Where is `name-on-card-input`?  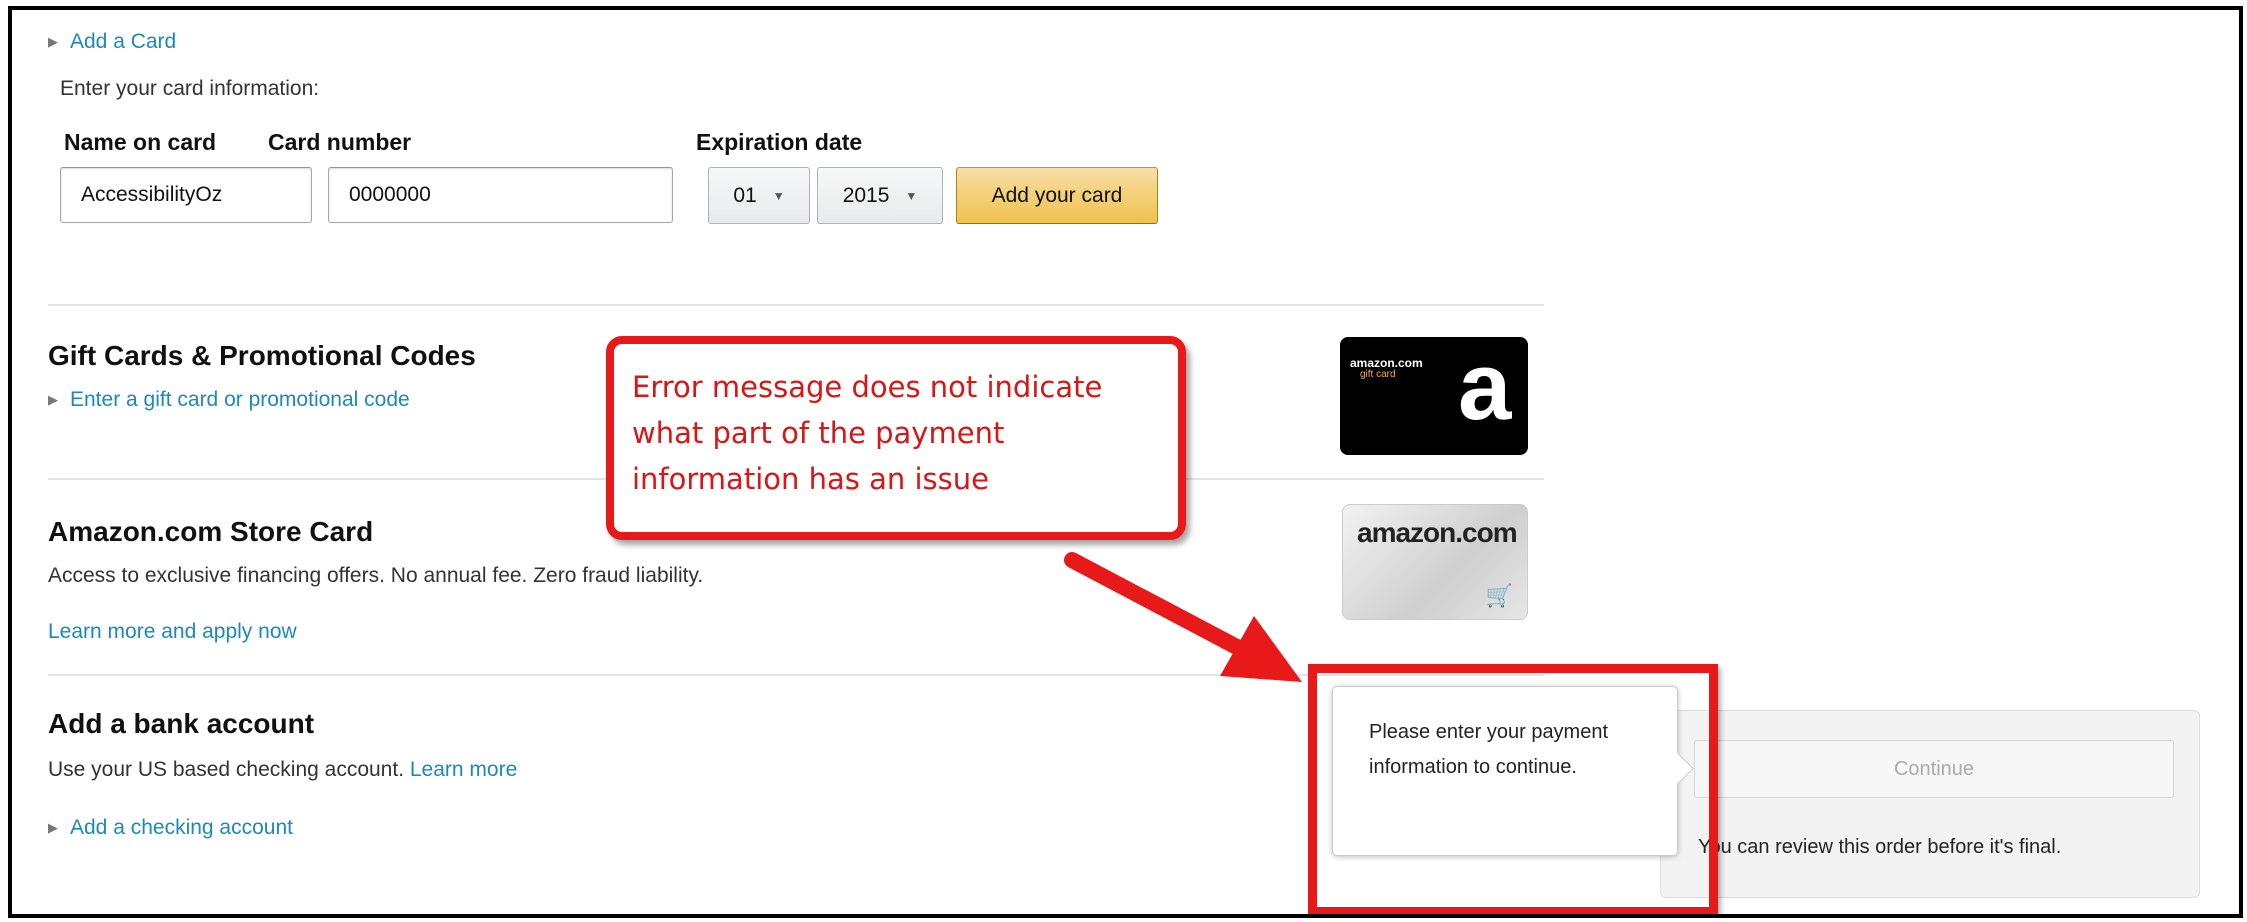 name-on-card-input is located at coordinates (186, 195).